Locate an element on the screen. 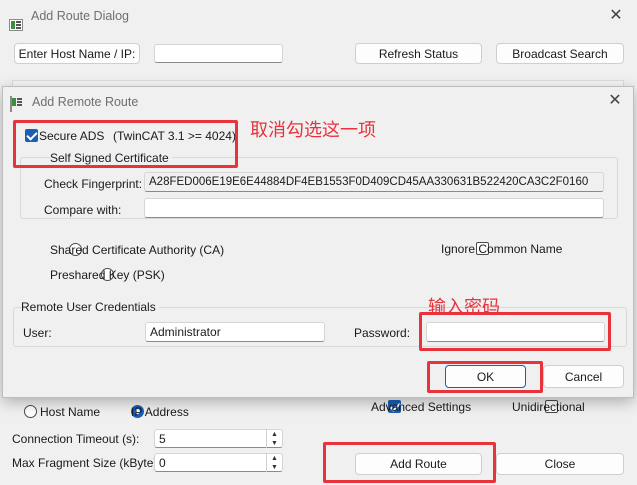 The height and width of the screenshot is (485, 637). refresh-status-button: Refresh Status is located at coordinates (418, 53).